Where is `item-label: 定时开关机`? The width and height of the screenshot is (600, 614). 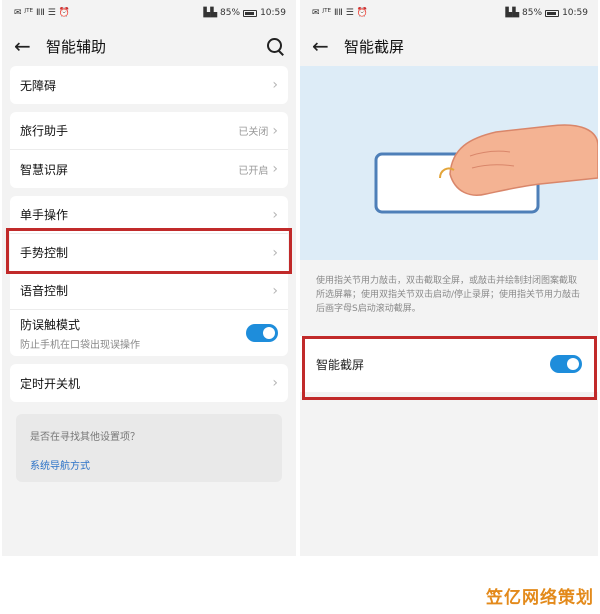
item-label: 定时开关机 is located at coordinates (50, 383).